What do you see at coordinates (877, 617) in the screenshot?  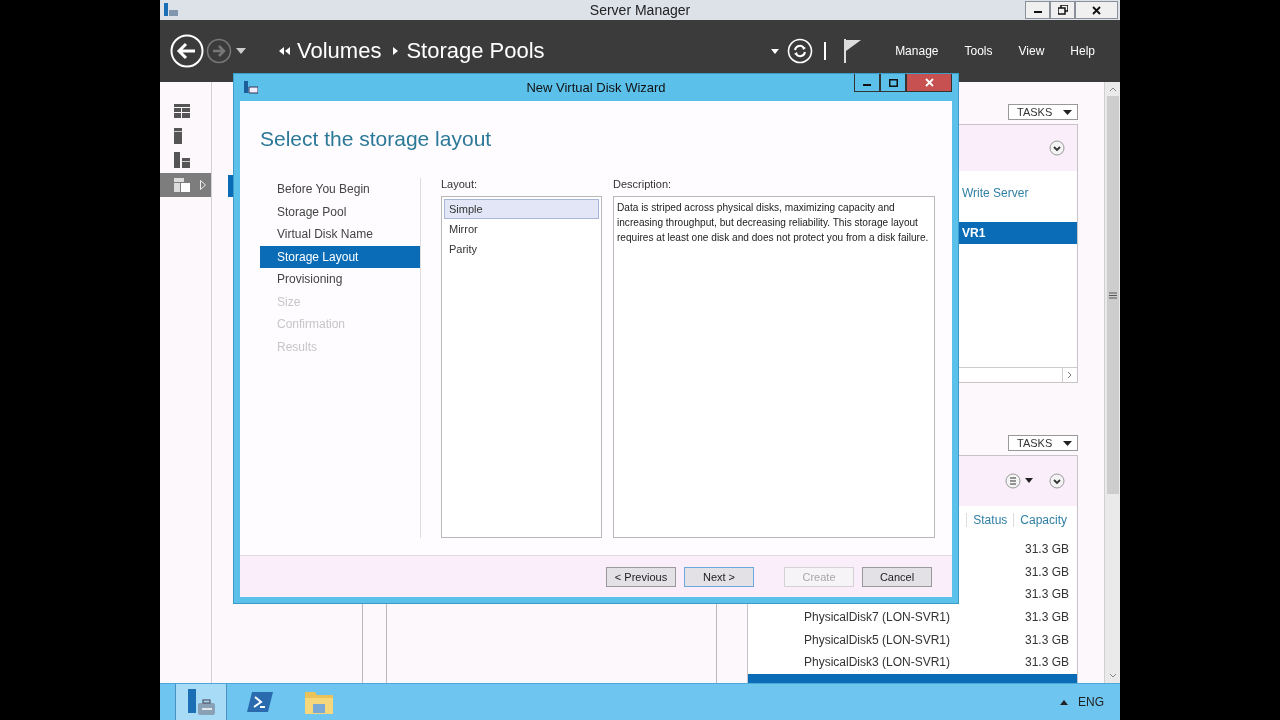 I see `disk-name: PhysicalDisk7 (LON-SVR1)` at bounding box center [877, 617].